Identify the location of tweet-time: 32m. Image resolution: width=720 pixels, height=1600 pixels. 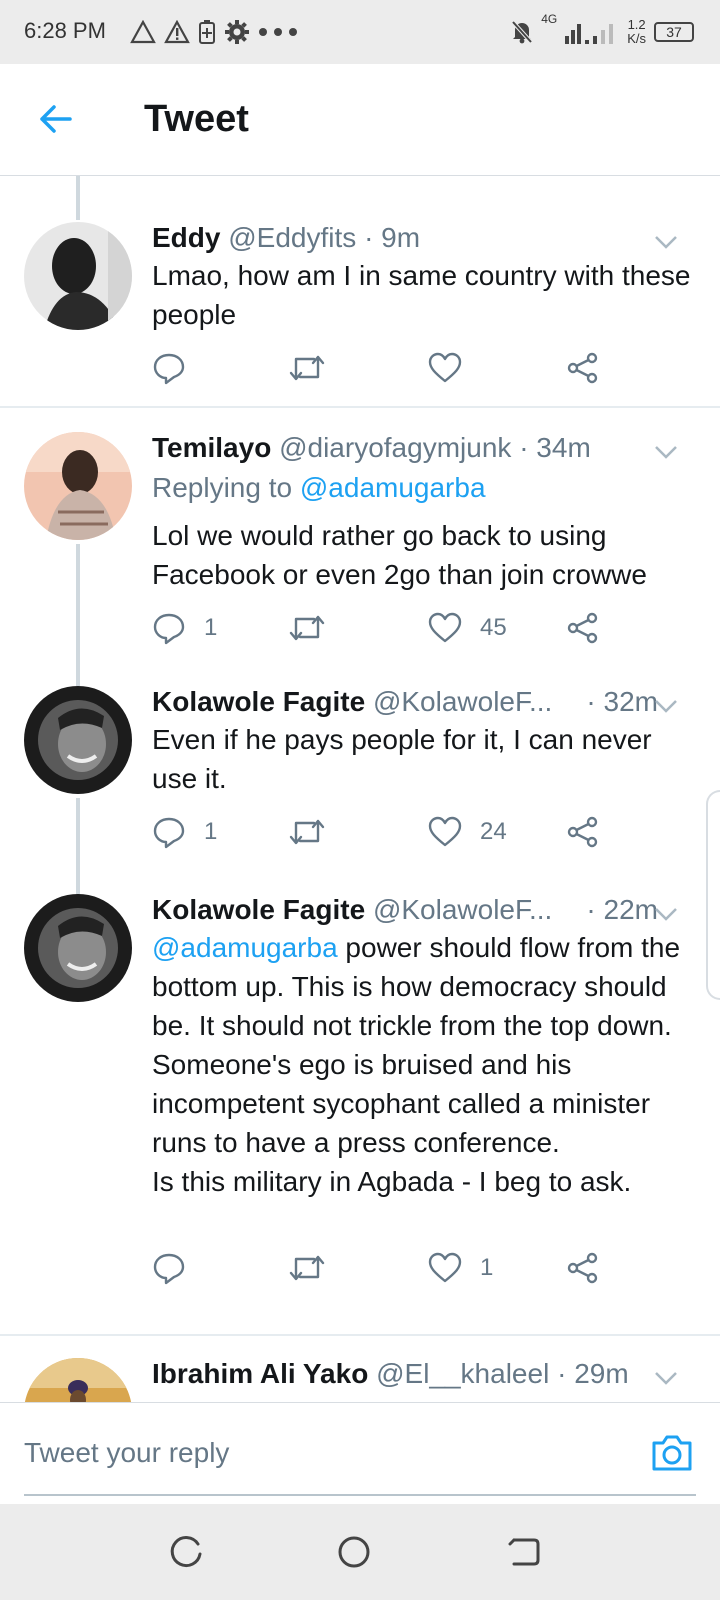
(630, 701).